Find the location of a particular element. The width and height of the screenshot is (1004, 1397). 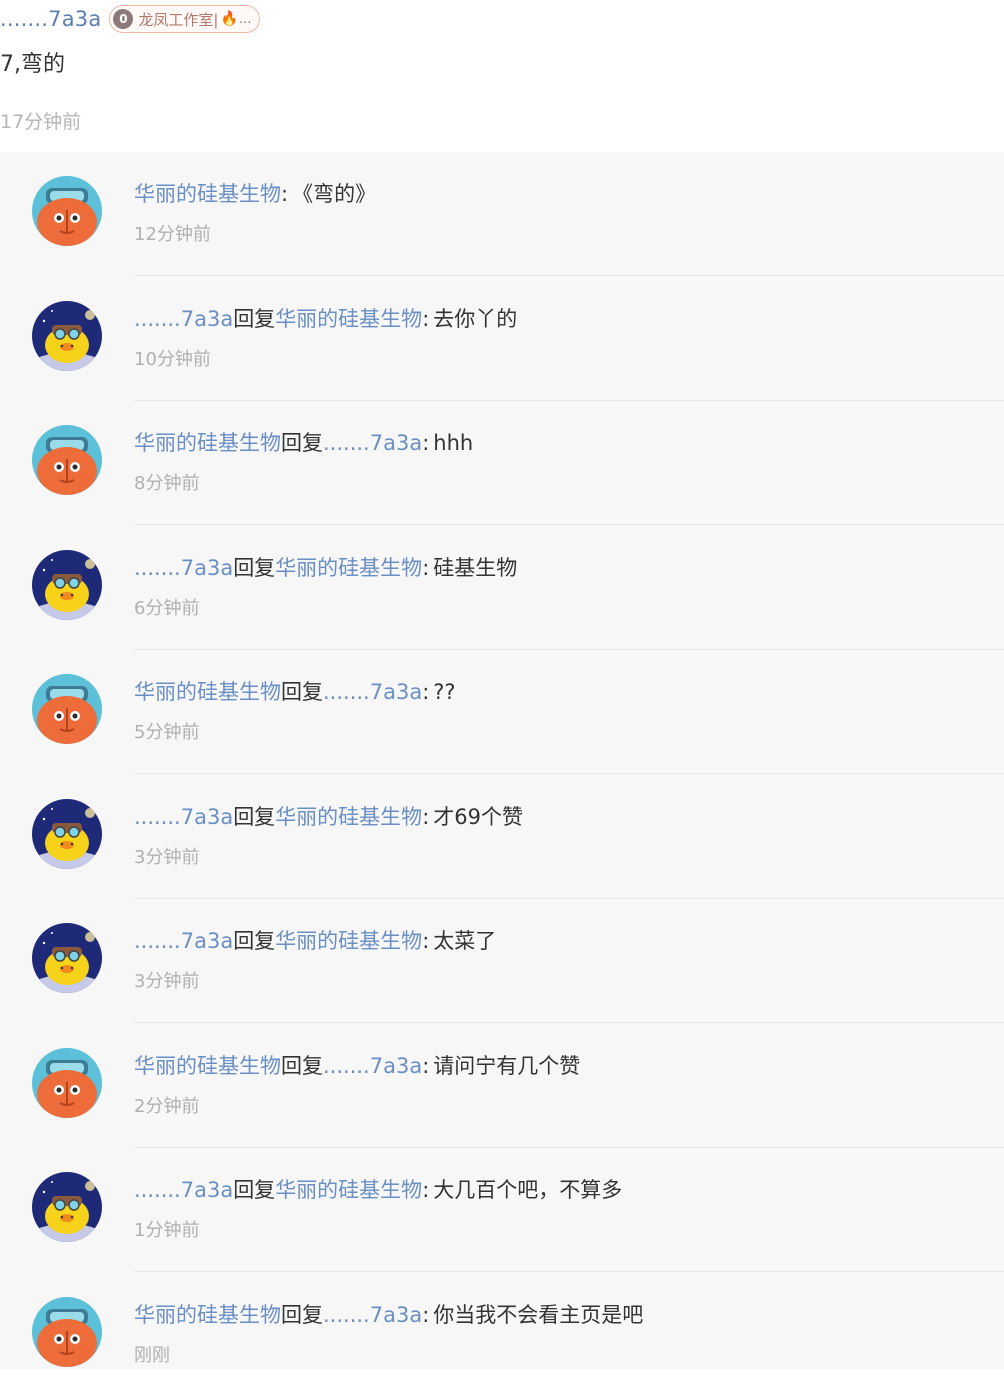

reply-text: 硅基生物 is located at coordinates (475, 568).